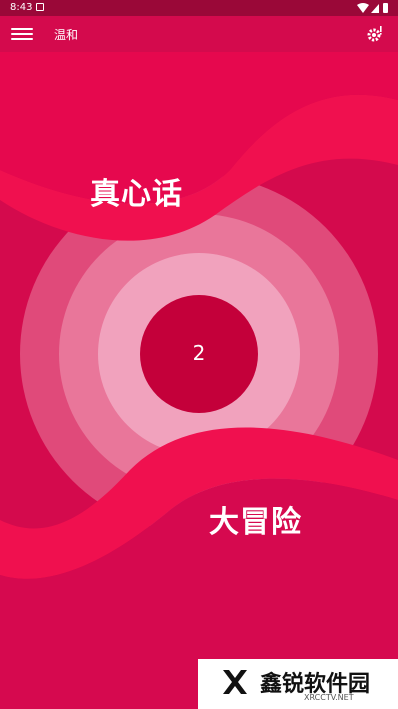  I want to click on signal-icon, so click(375, 8).